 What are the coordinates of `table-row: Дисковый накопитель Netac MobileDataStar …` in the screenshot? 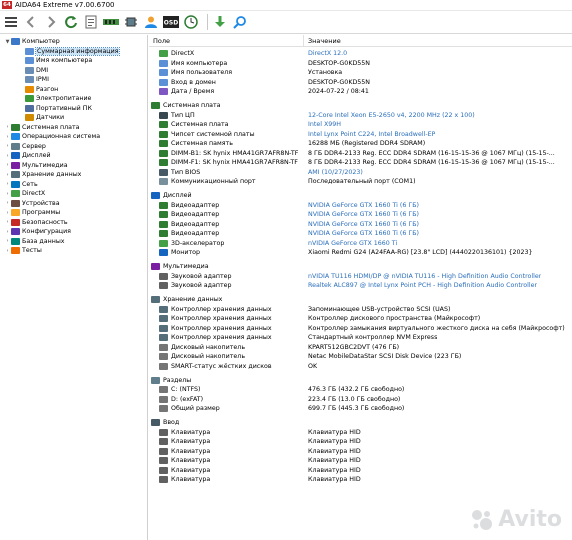 It's located at (360, 357).